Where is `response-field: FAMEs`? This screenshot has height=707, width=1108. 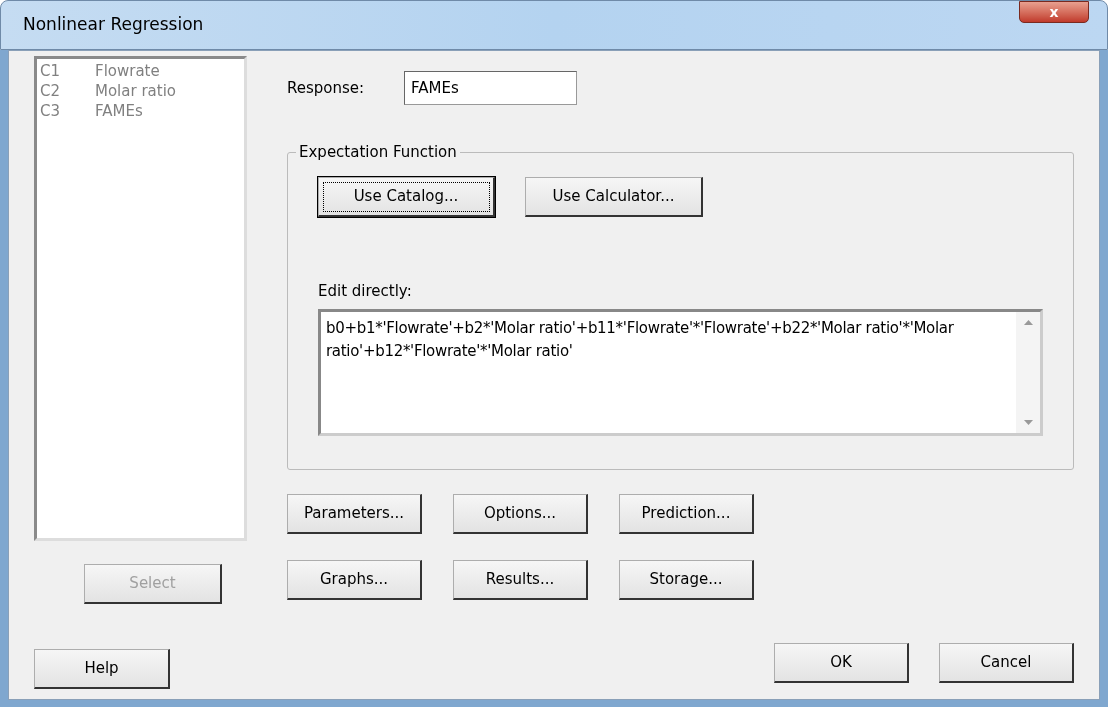
response-field: FAMEs is located at coordinates (490, 88).